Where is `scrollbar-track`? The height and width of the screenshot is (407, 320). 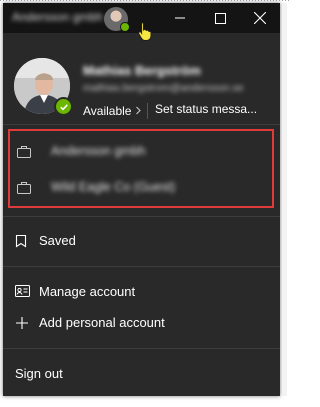
scrollbar-track is located at coordinates (284, 199).